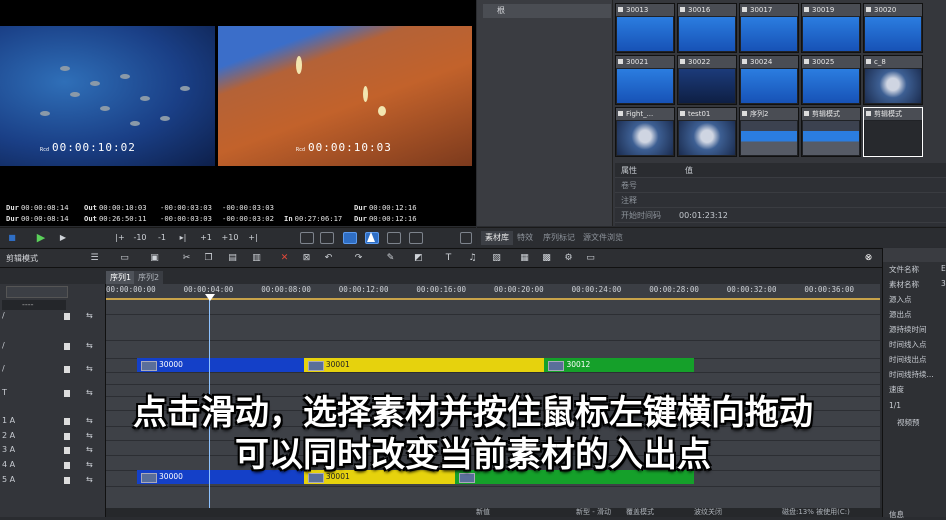 The image size is (946, 520). What do you see at coordinates (418, 258) in the screenshot?
I see `marker-icon: ◩` at bounding box center [418, 258].